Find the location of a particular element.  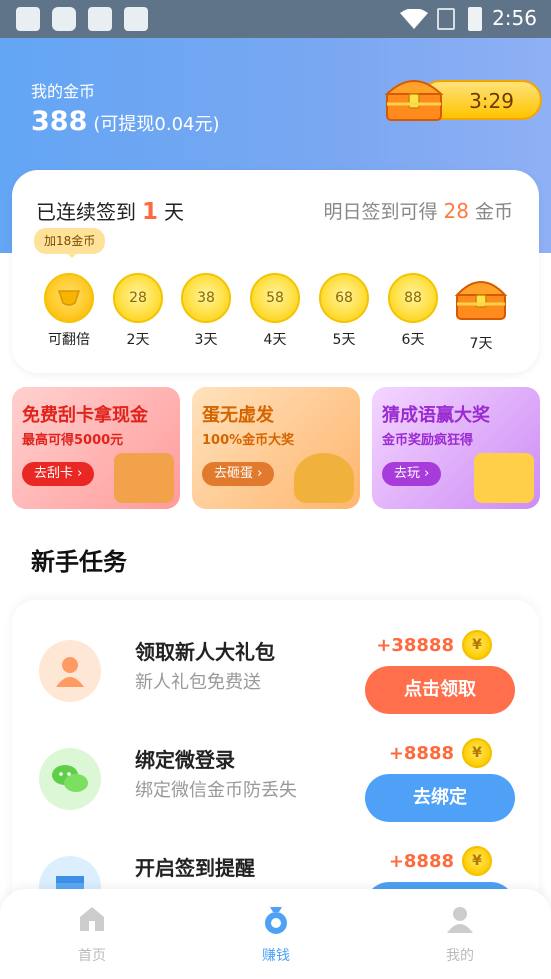

status-time: 2:56 is located at coordinates (514, 18).